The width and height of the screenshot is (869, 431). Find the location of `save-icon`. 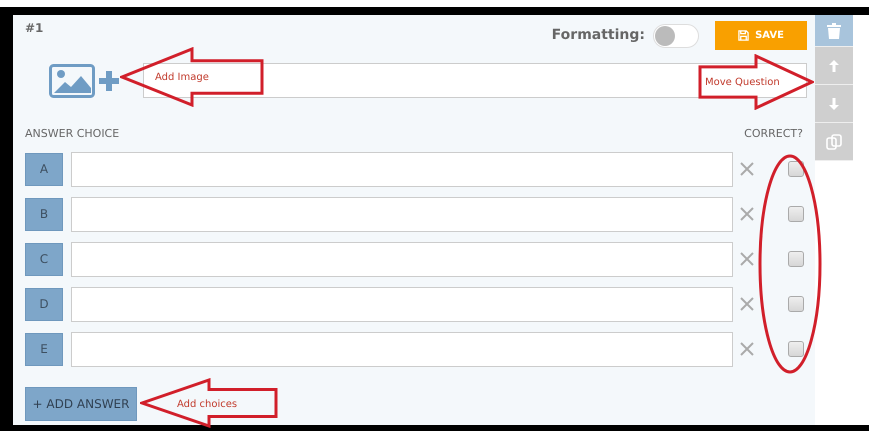

save-icon is located at coordinates (744, 35).